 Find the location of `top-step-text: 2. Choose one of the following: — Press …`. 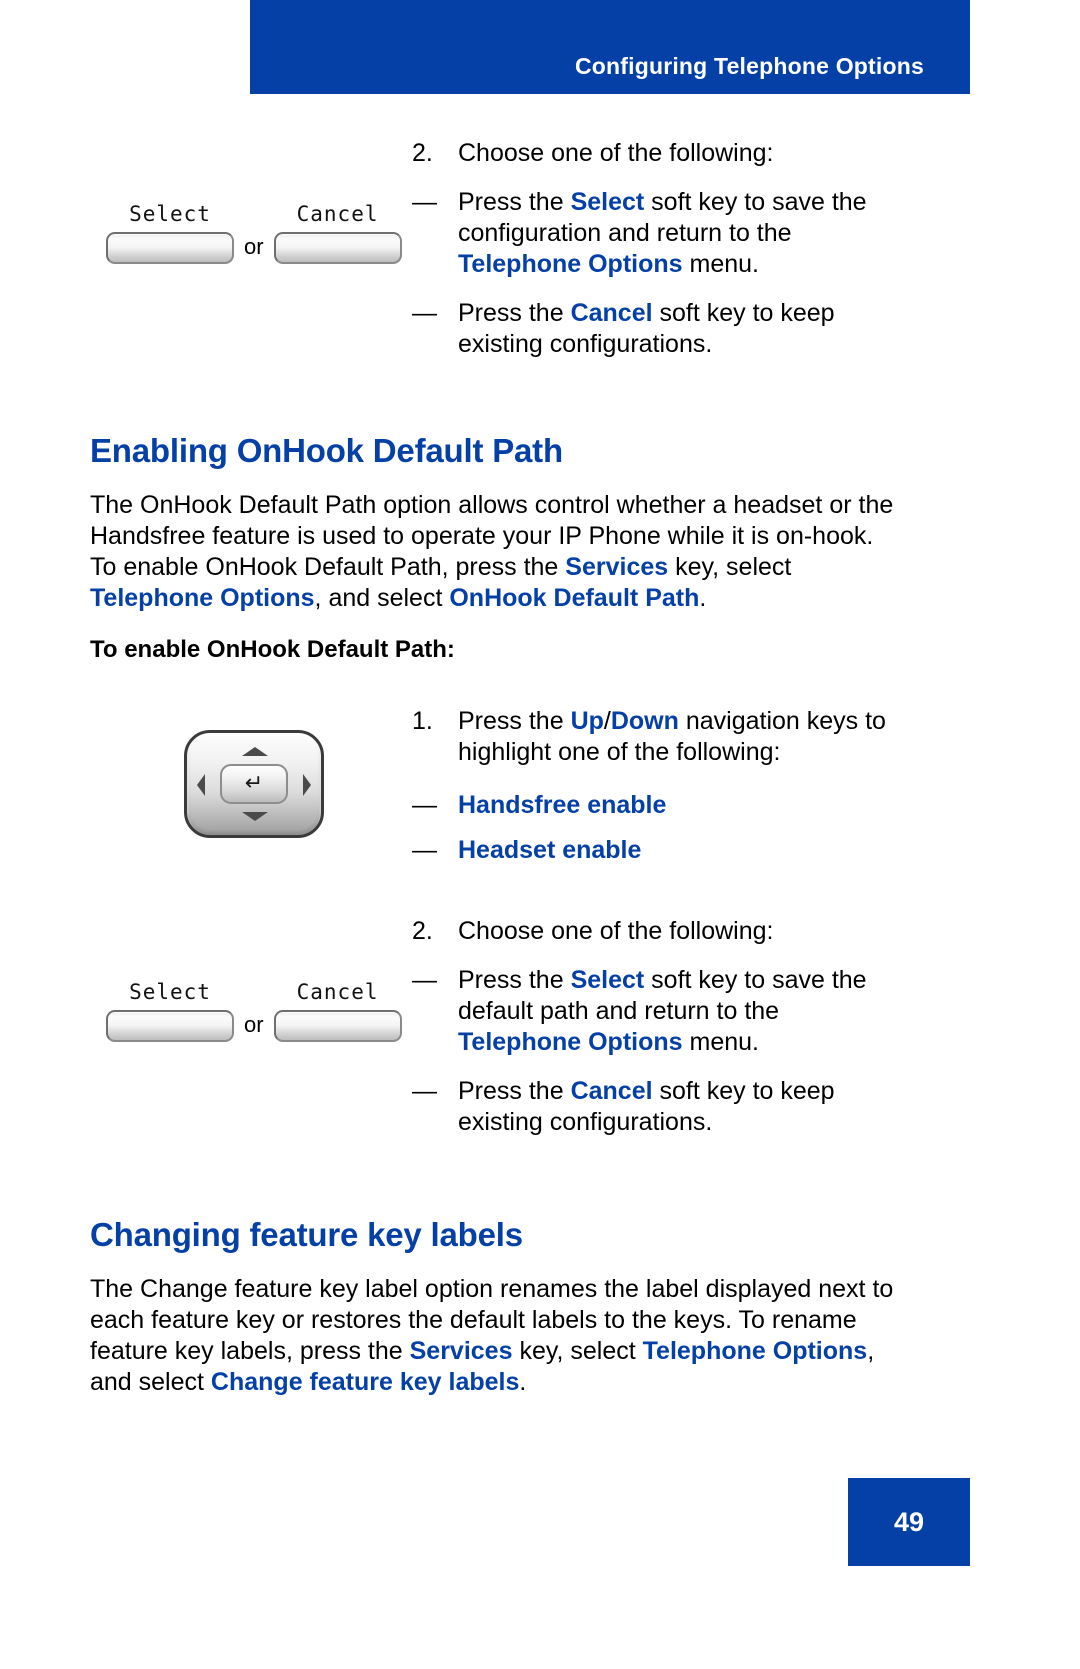

top-step-text: 2. Choose one of the following: — Press … is located at coordinates (705, 249).